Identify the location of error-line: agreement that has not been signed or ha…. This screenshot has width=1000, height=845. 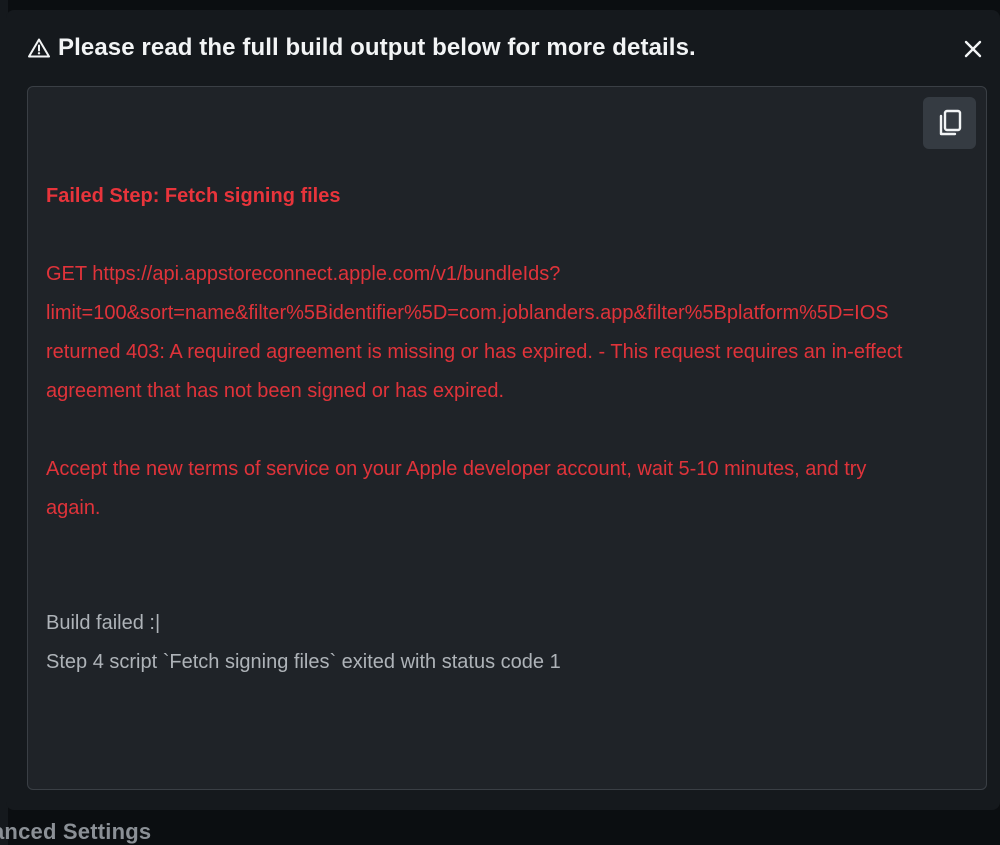
(275, 391).